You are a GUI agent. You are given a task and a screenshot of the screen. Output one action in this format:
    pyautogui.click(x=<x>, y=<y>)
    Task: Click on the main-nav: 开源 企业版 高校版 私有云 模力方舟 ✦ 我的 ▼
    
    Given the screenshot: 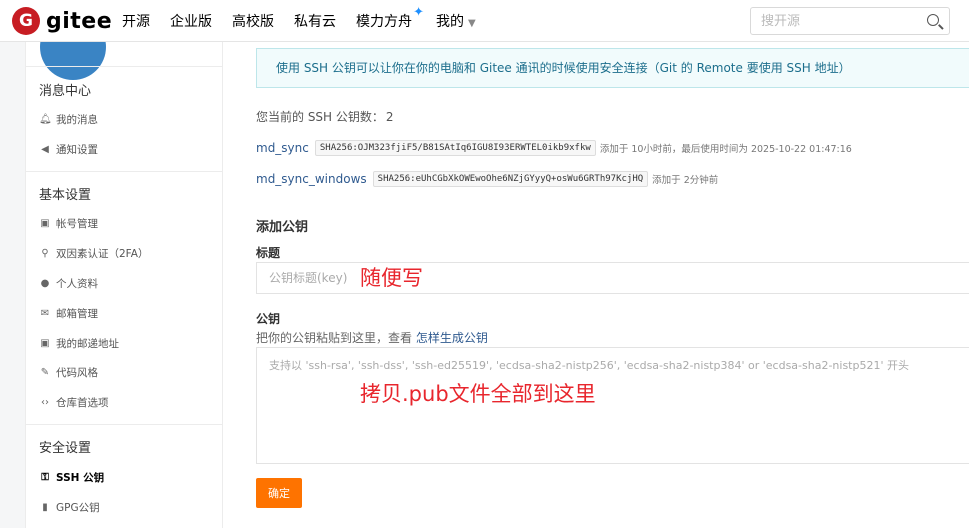 What is the action you would take?
    pyautogui.click(x=309, y=21)
    